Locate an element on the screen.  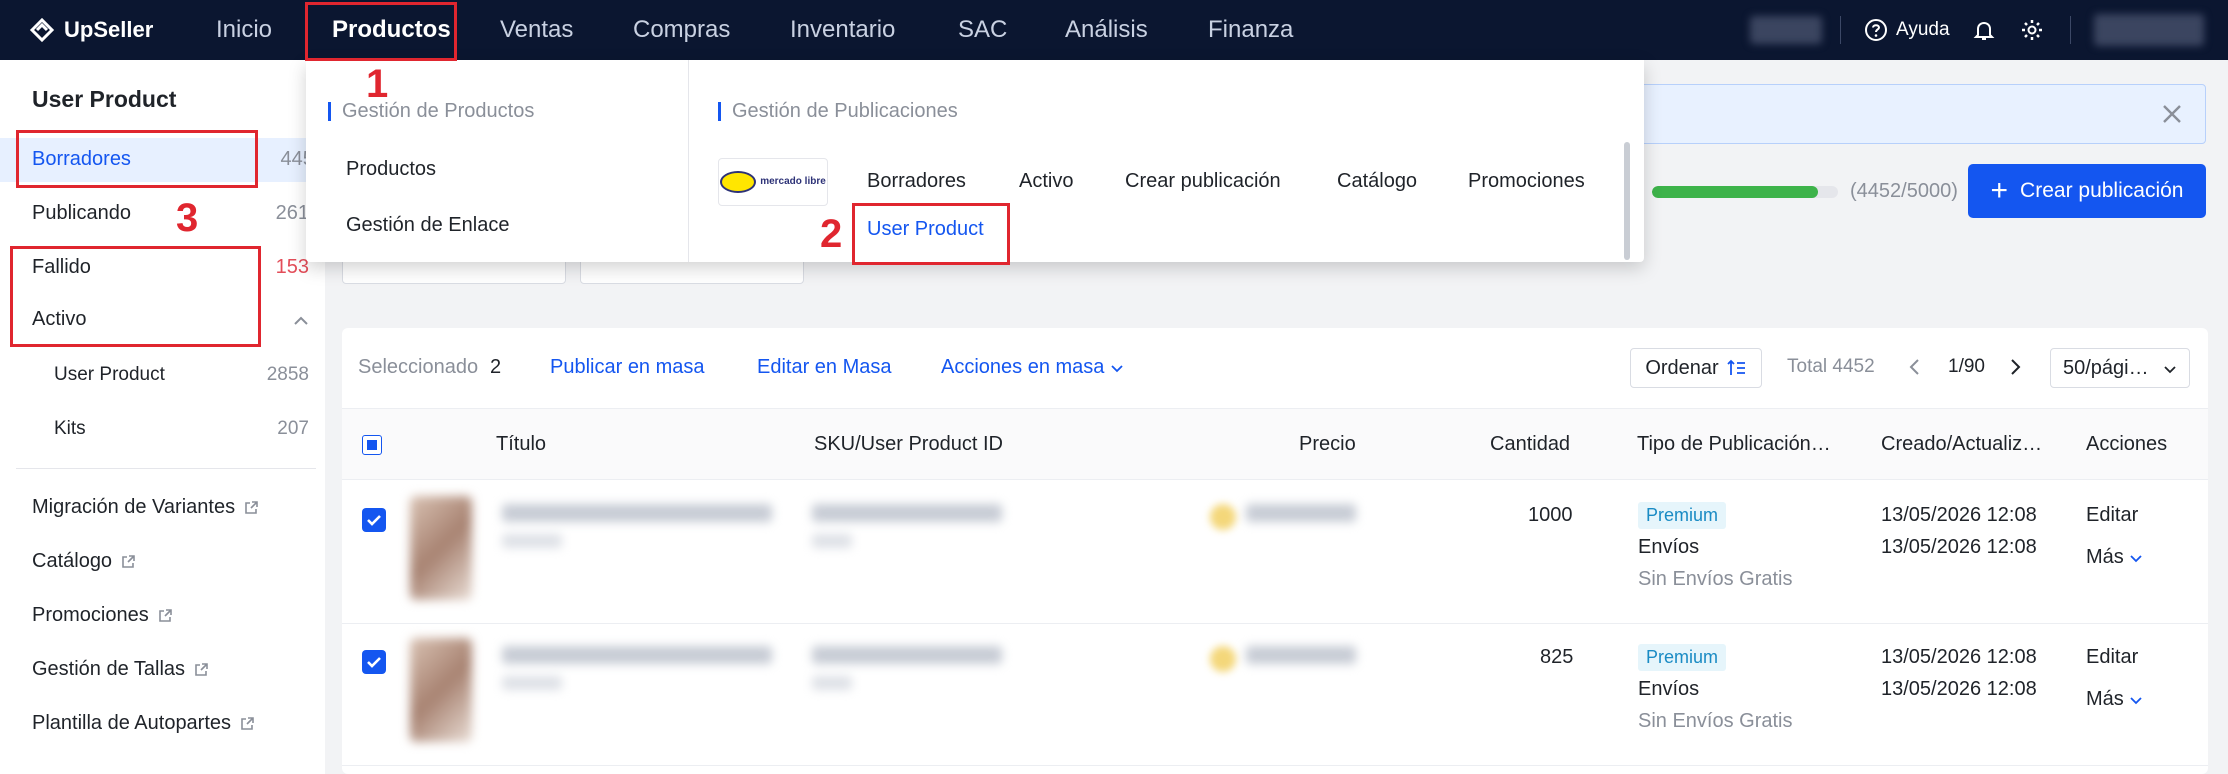
chevron-right-icon is located at coordinates (2015, 367).